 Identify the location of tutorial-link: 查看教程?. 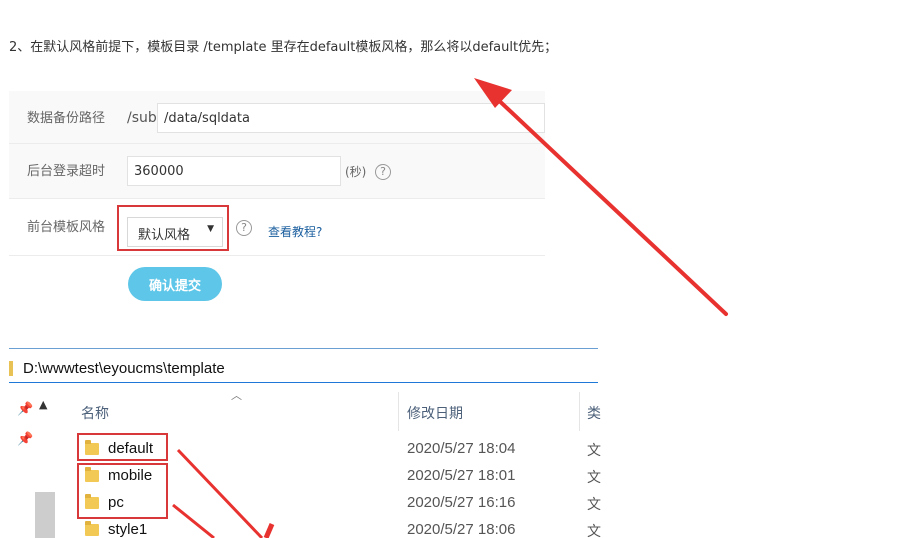
(295, 231).